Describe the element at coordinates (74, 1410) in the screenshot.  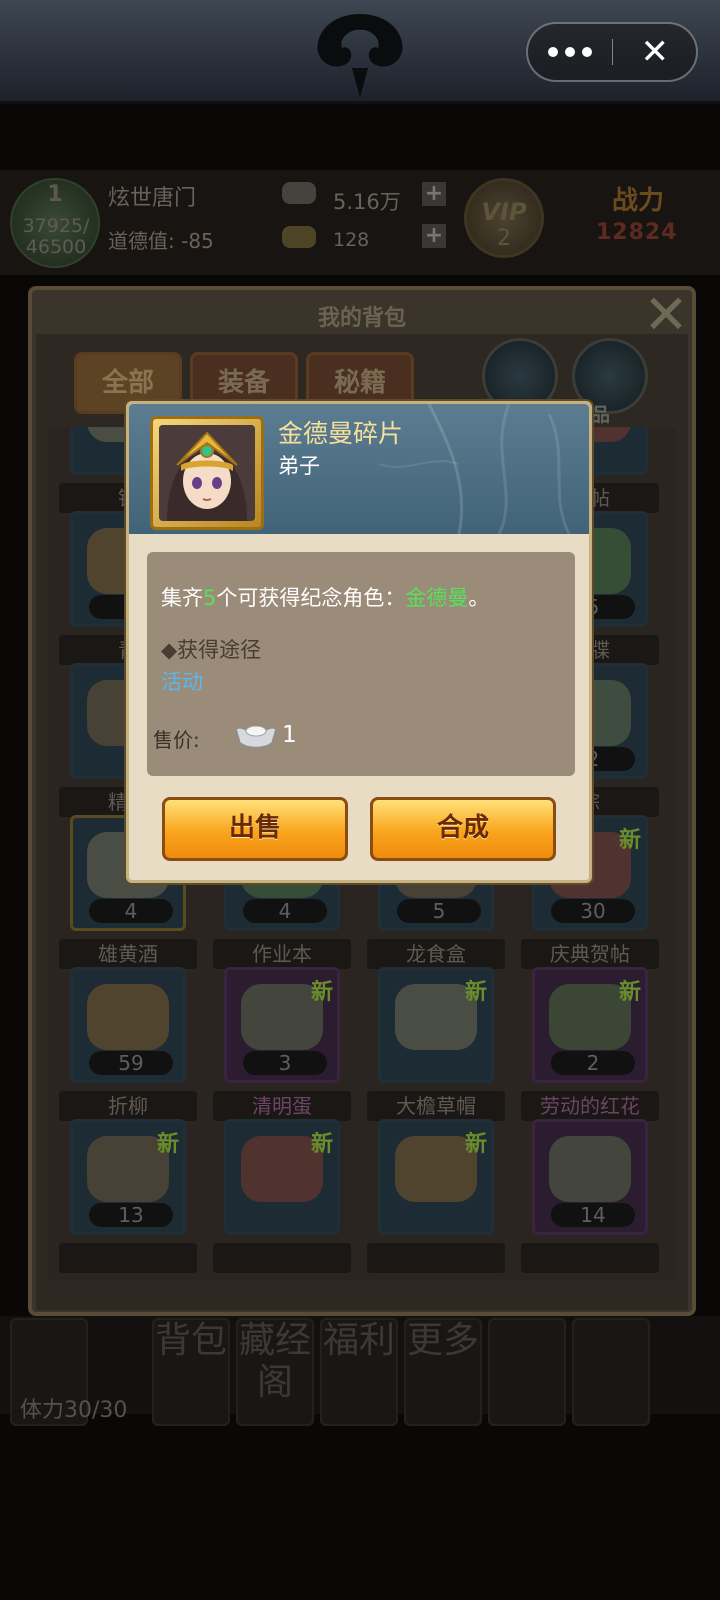
I see `stamina-text: 体力30/30` at that location.